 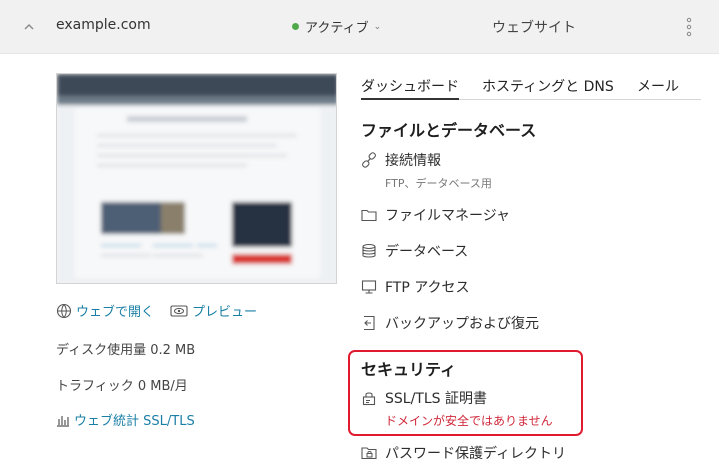 I want to click on status-dropdown: アクティブ ⌄, so click(x=336, y=26).